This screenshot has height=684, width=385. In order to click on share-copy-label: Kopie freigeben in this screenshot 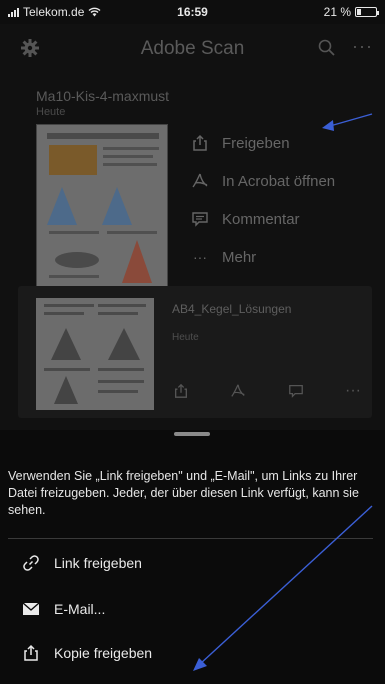, I will do `click(103, 653)`.